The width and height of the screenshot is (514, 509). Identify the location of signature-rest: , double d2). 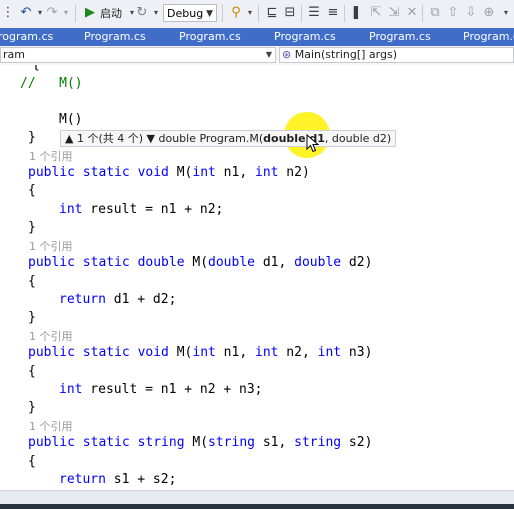
(358, 138).